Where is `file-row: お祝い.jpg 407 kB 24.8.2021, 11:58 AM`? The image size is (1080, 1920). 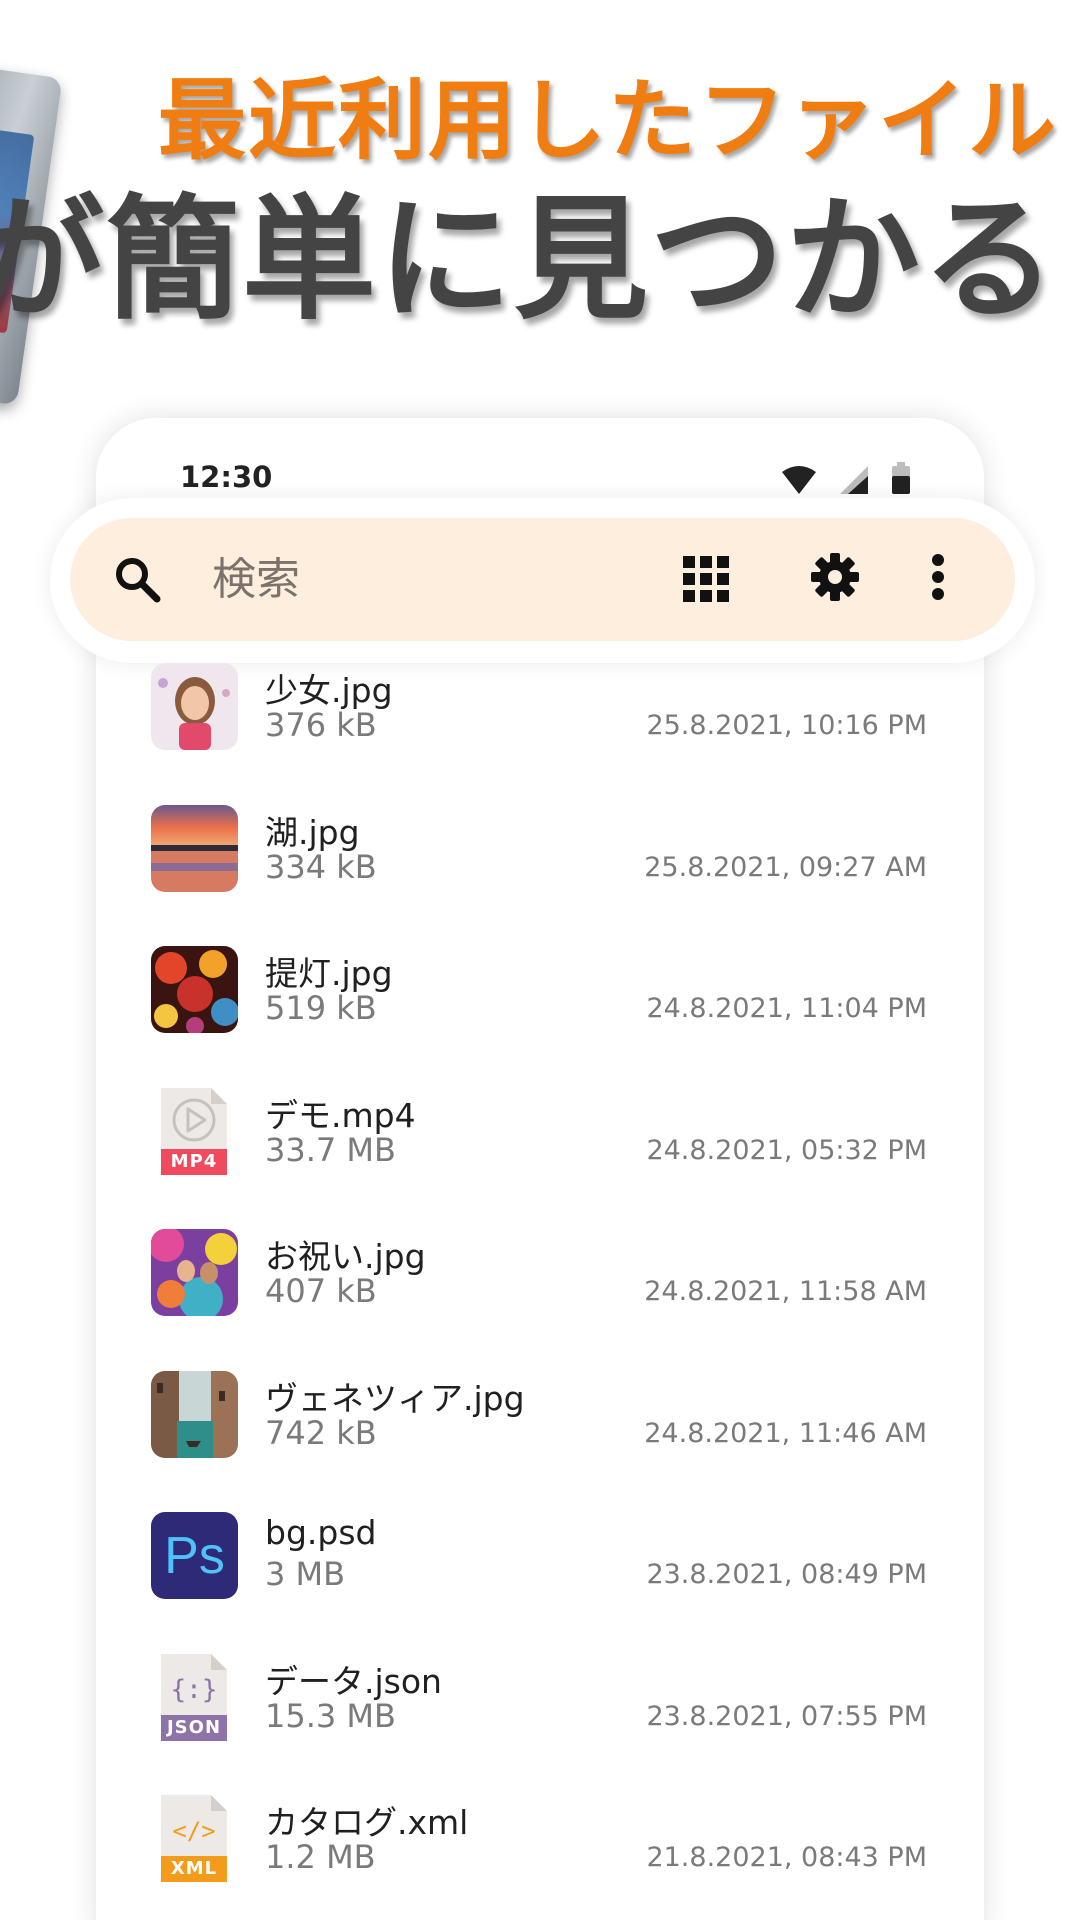
file-row: お祝い.jpg 407 kB 24.8.2021, 11:58 AM is located at coordinates (540, 1287).